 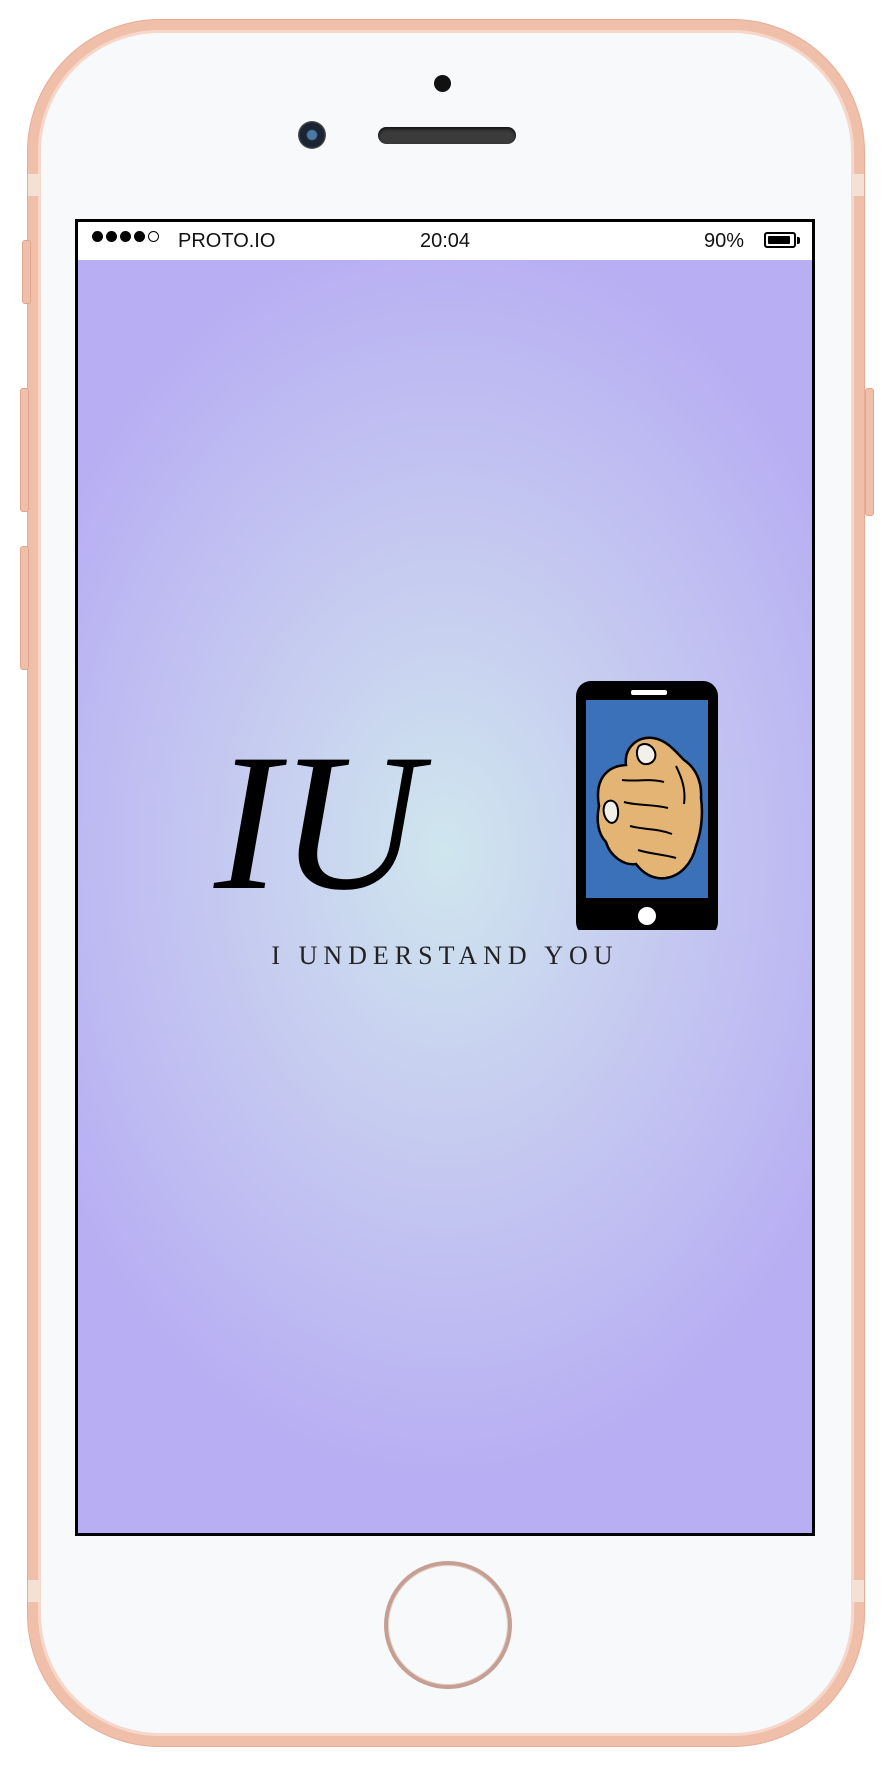 What do you see at coordinates (322, 822) in the screenshot?
I see `logo-letters: IU` at bounding box center [322, 822].